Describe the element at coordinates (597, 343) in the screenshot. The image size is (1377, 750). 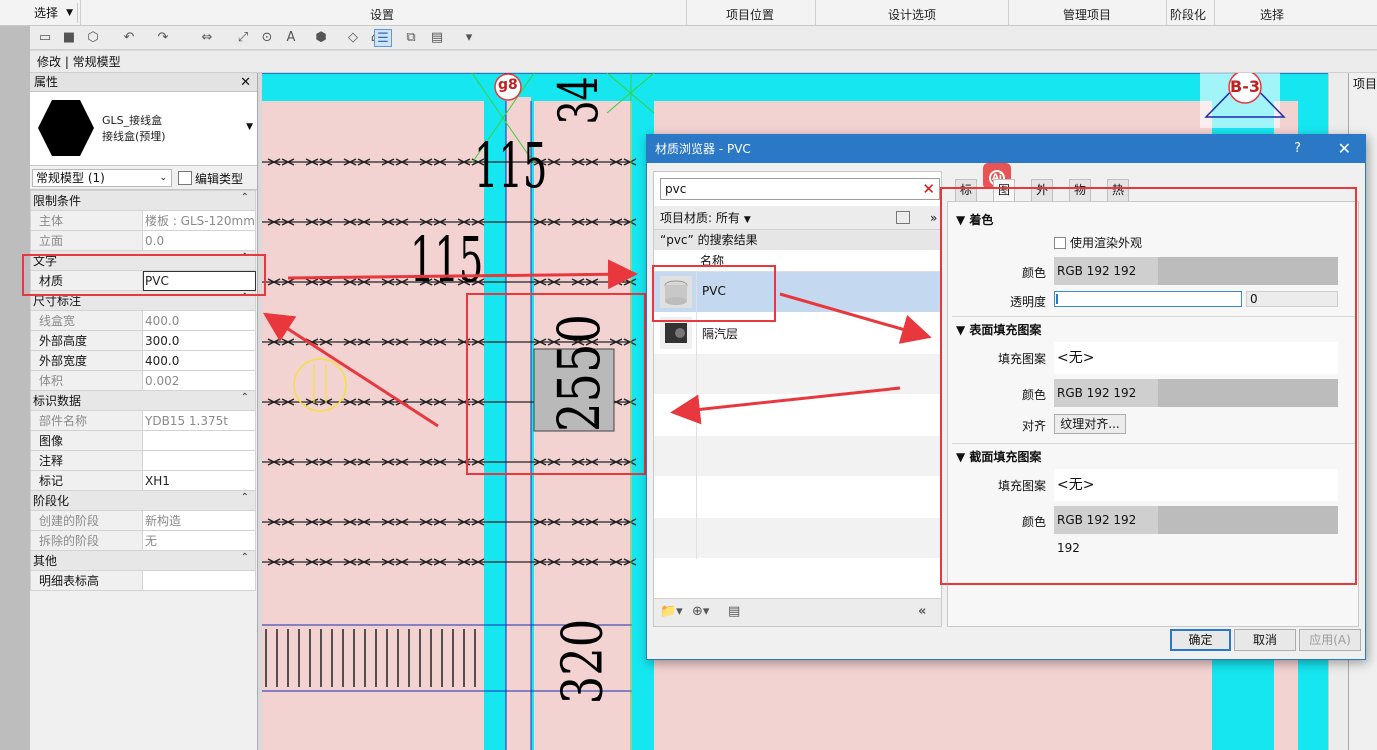
I see `annotation-arrows` at that location.